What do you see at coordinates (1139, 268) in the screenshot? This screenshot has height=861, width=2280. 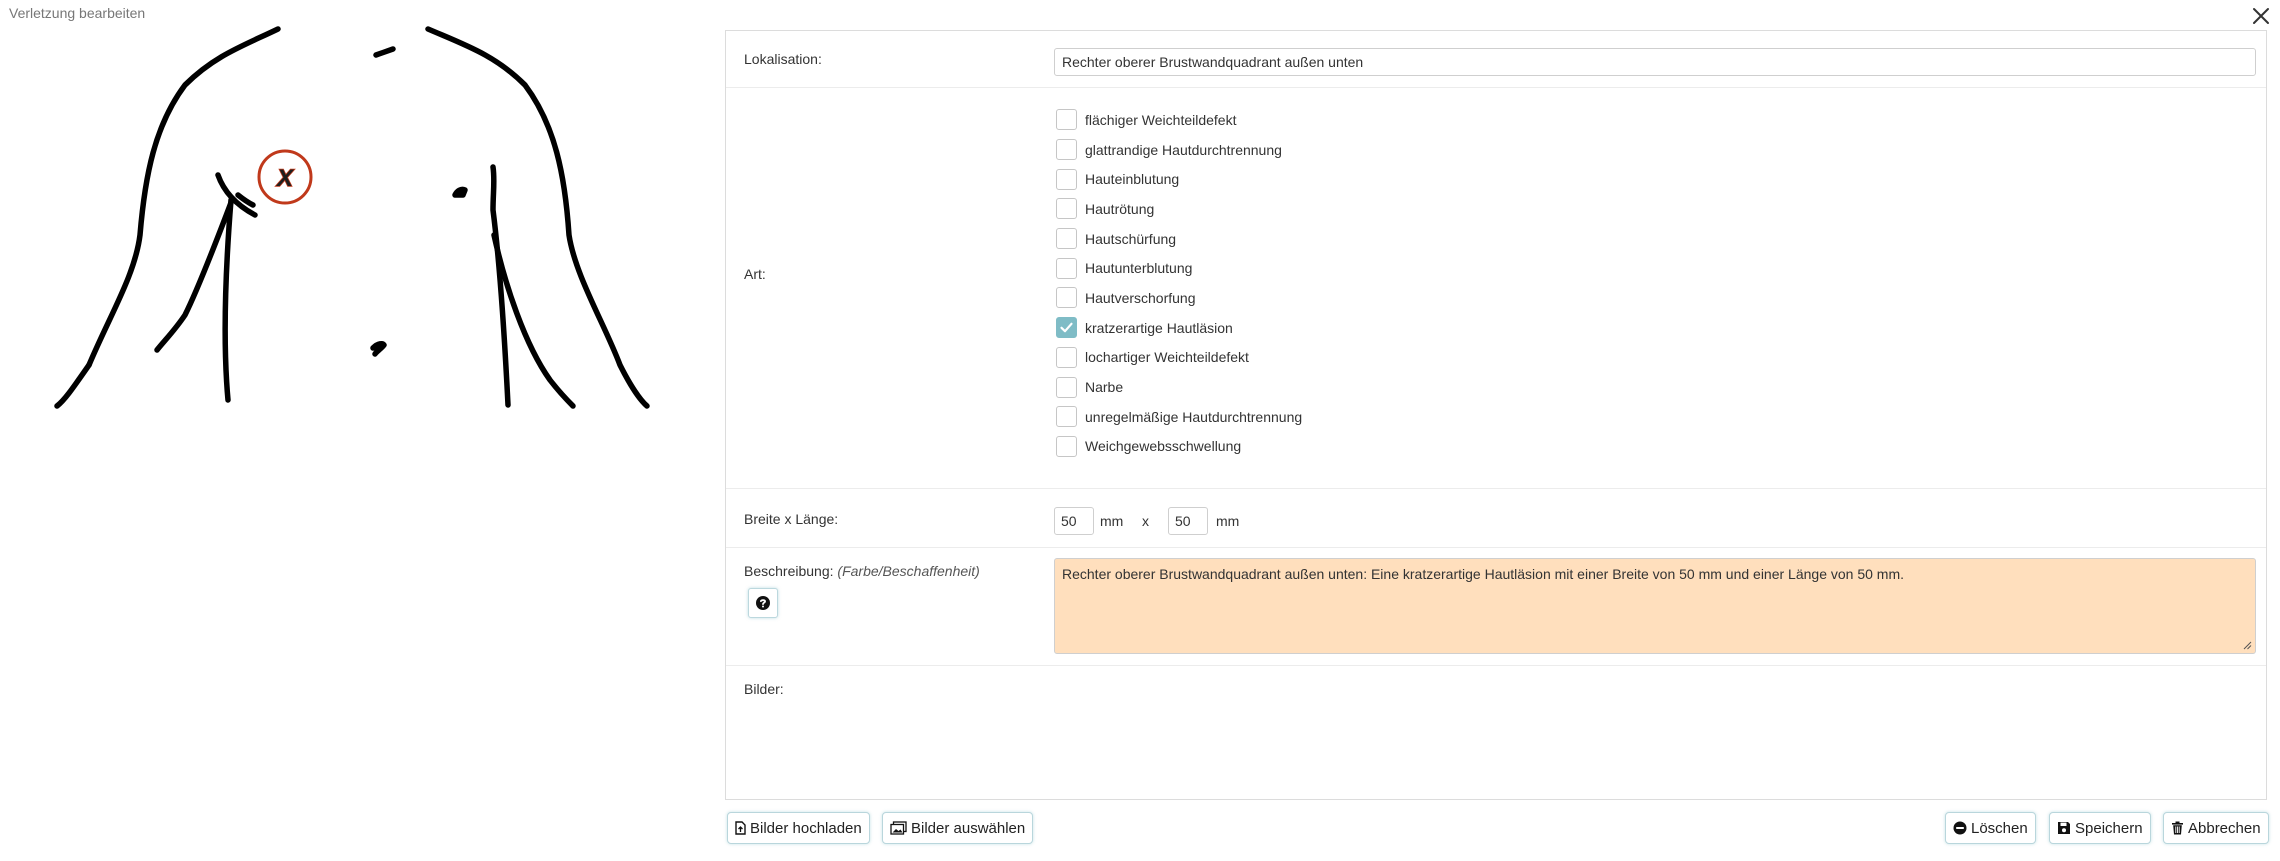 I see `art-option-label: Hautunterblutung` at bounding box center [1139, 268].